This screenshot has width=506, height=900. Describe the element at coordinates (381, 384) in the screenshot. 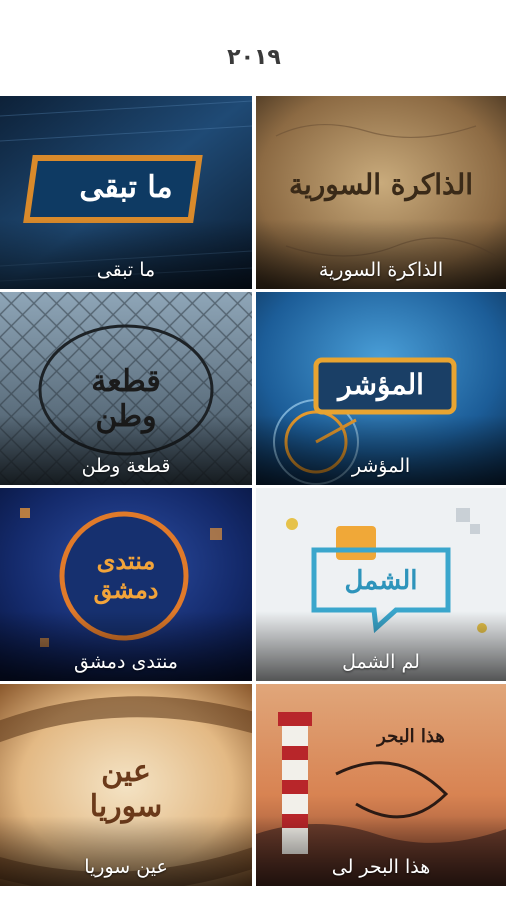

I see `indicator-art-title: المؤشر` at that location.